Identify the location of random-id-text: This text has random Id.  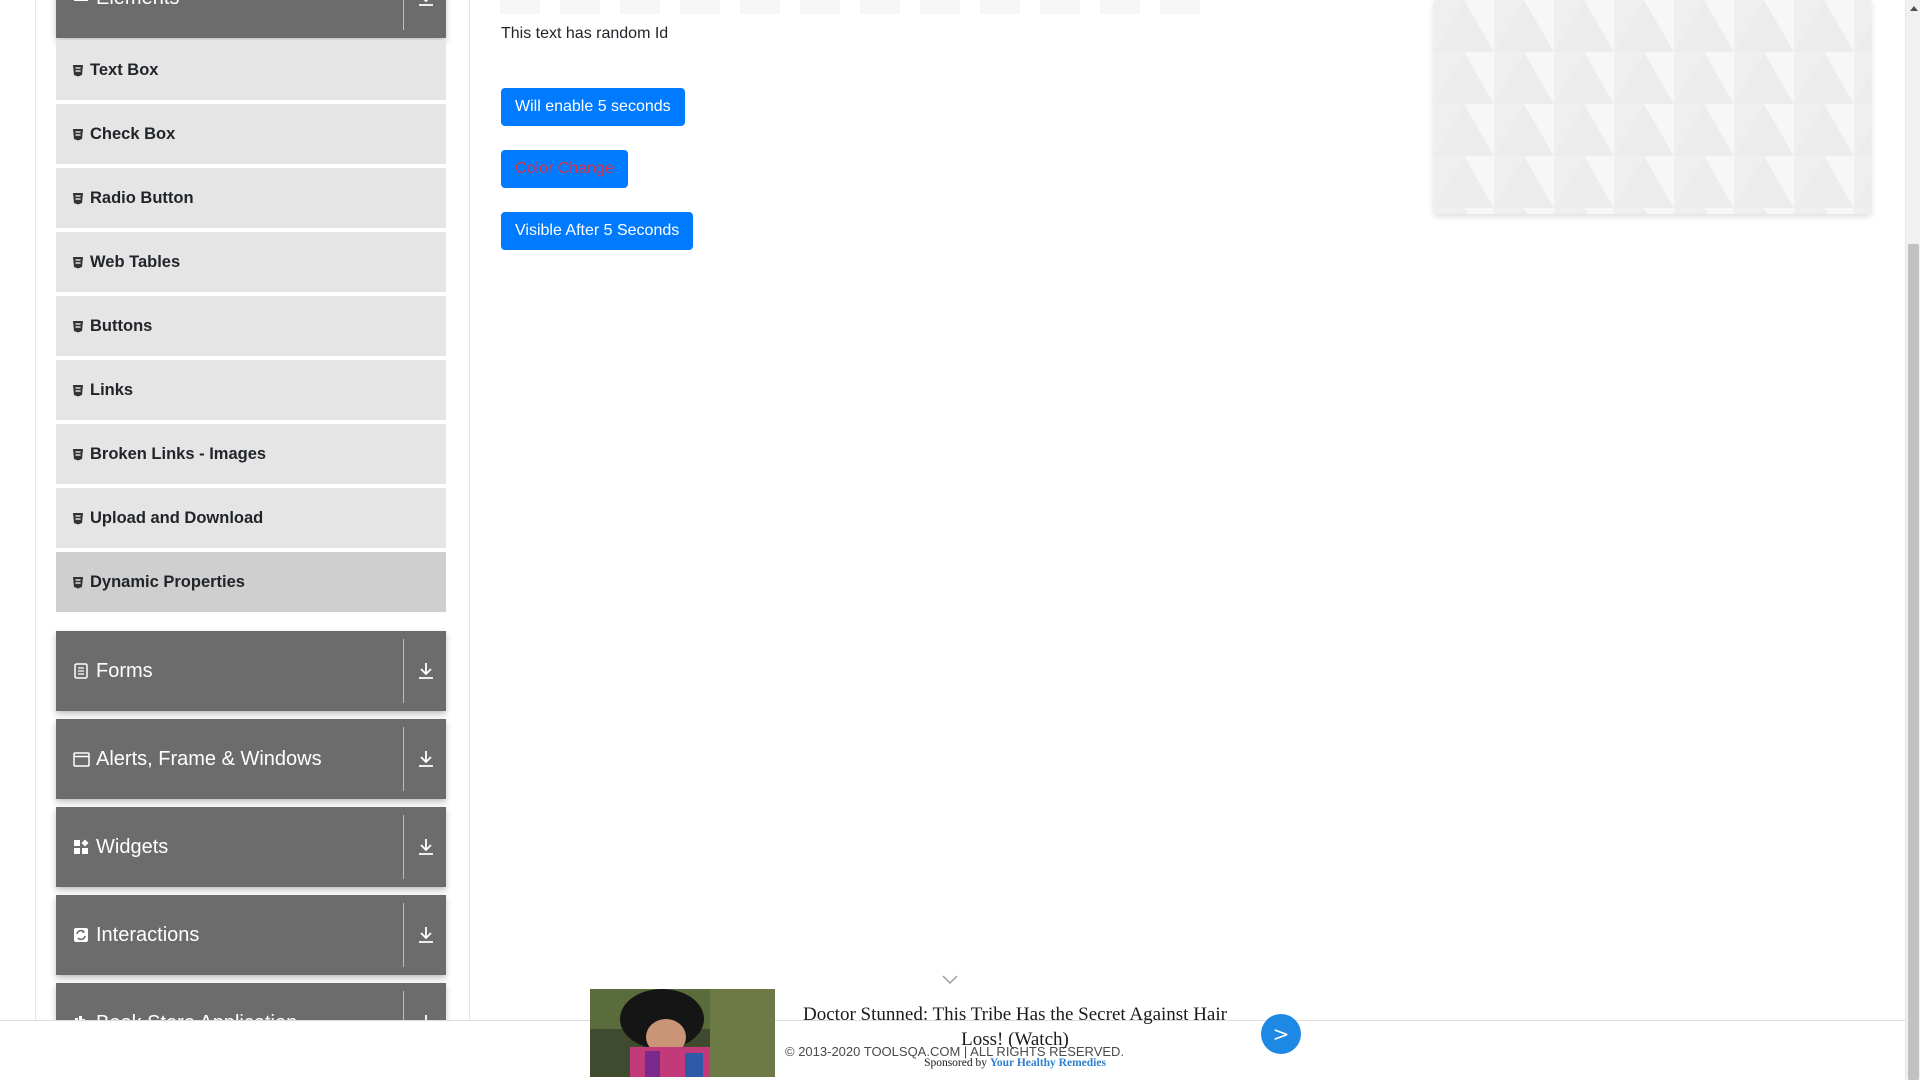
(585, 33).